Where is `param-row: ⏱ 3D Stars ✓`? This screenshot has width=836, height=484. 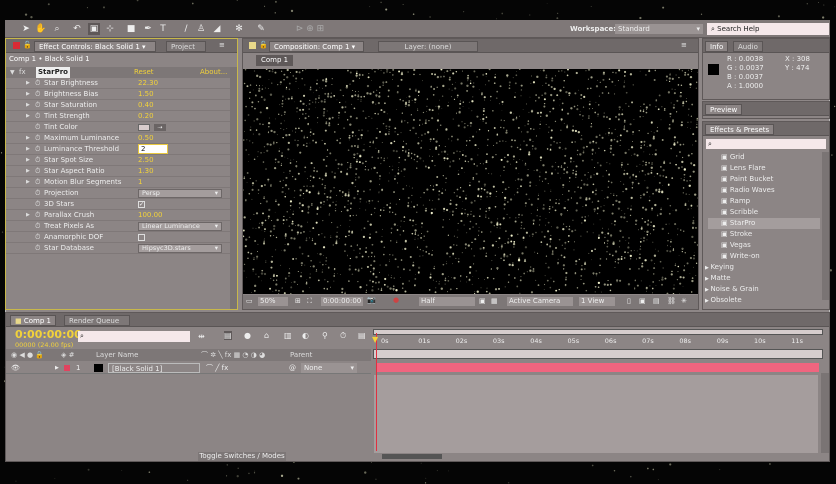 param-row: ⏱ 3D Stars ✓ is located at coordinates (121, 204).